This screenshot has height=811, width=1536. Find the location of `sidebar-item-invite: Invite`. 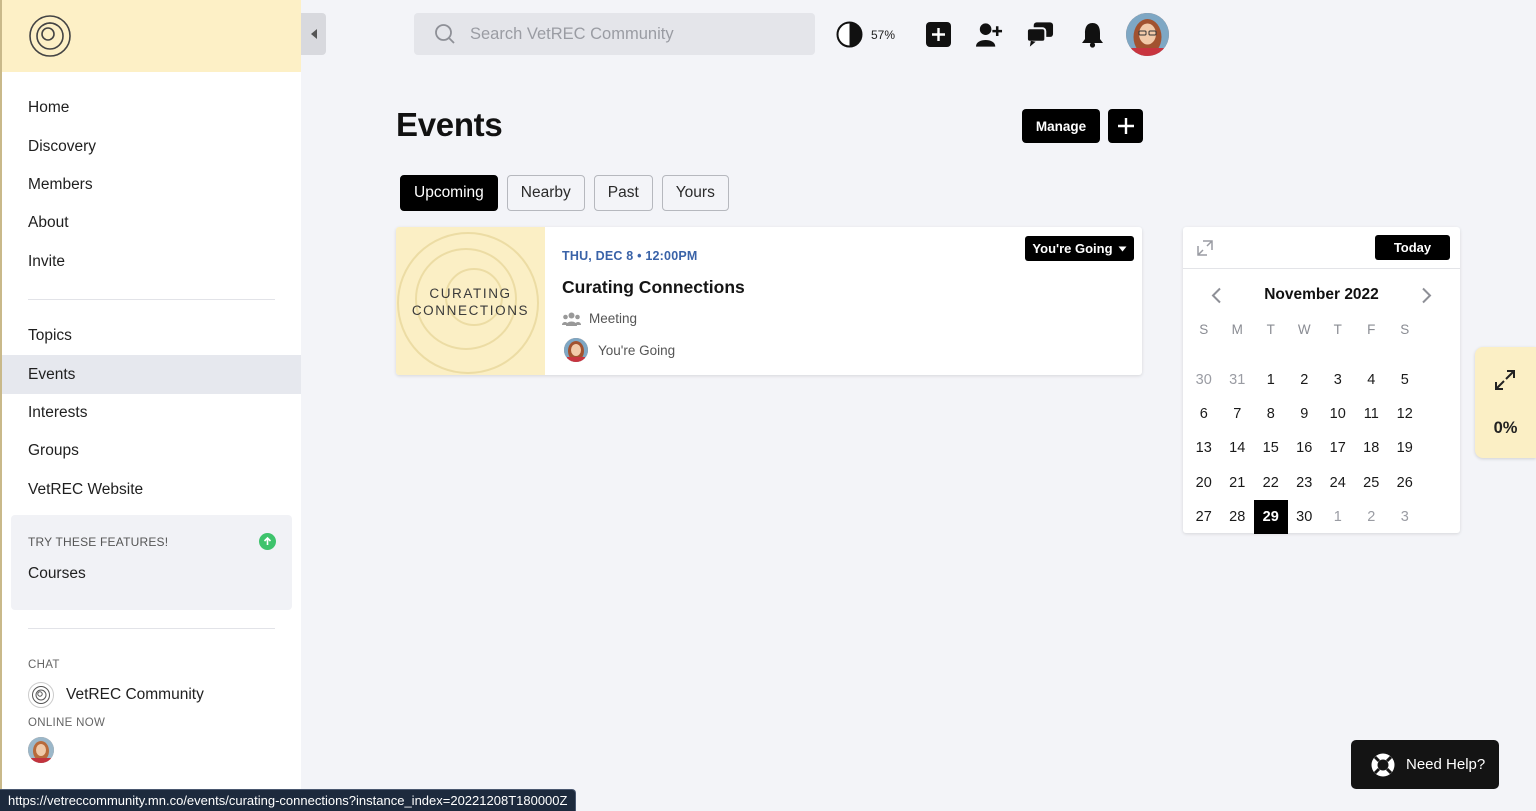

sidebar-item-invite: Invite is located at coordinates (151, 262).